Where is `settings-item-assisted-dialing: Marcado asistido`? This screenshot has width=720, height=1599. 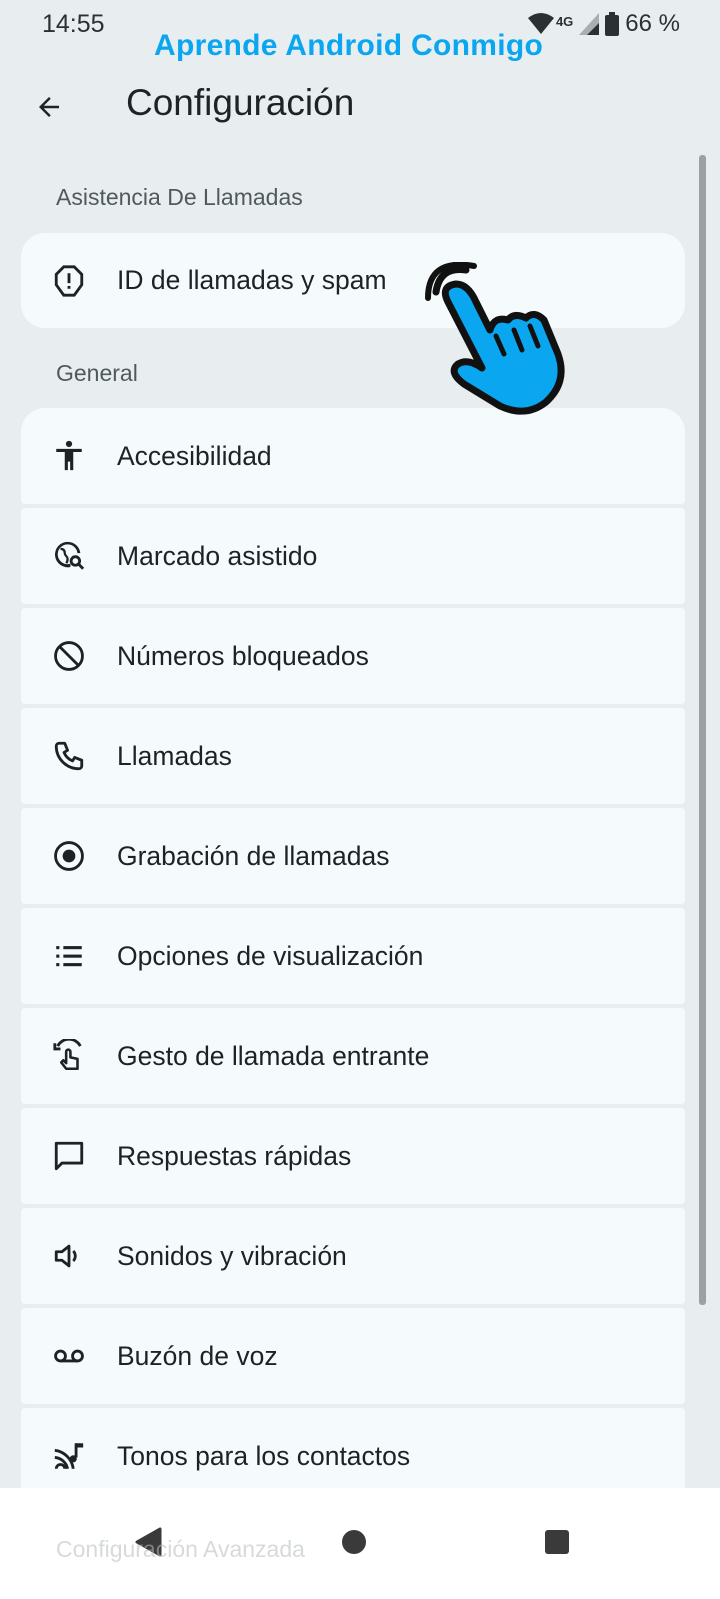 settings-item-assisted-dialing: Marcado asistido is located at coordinates (353, 556).